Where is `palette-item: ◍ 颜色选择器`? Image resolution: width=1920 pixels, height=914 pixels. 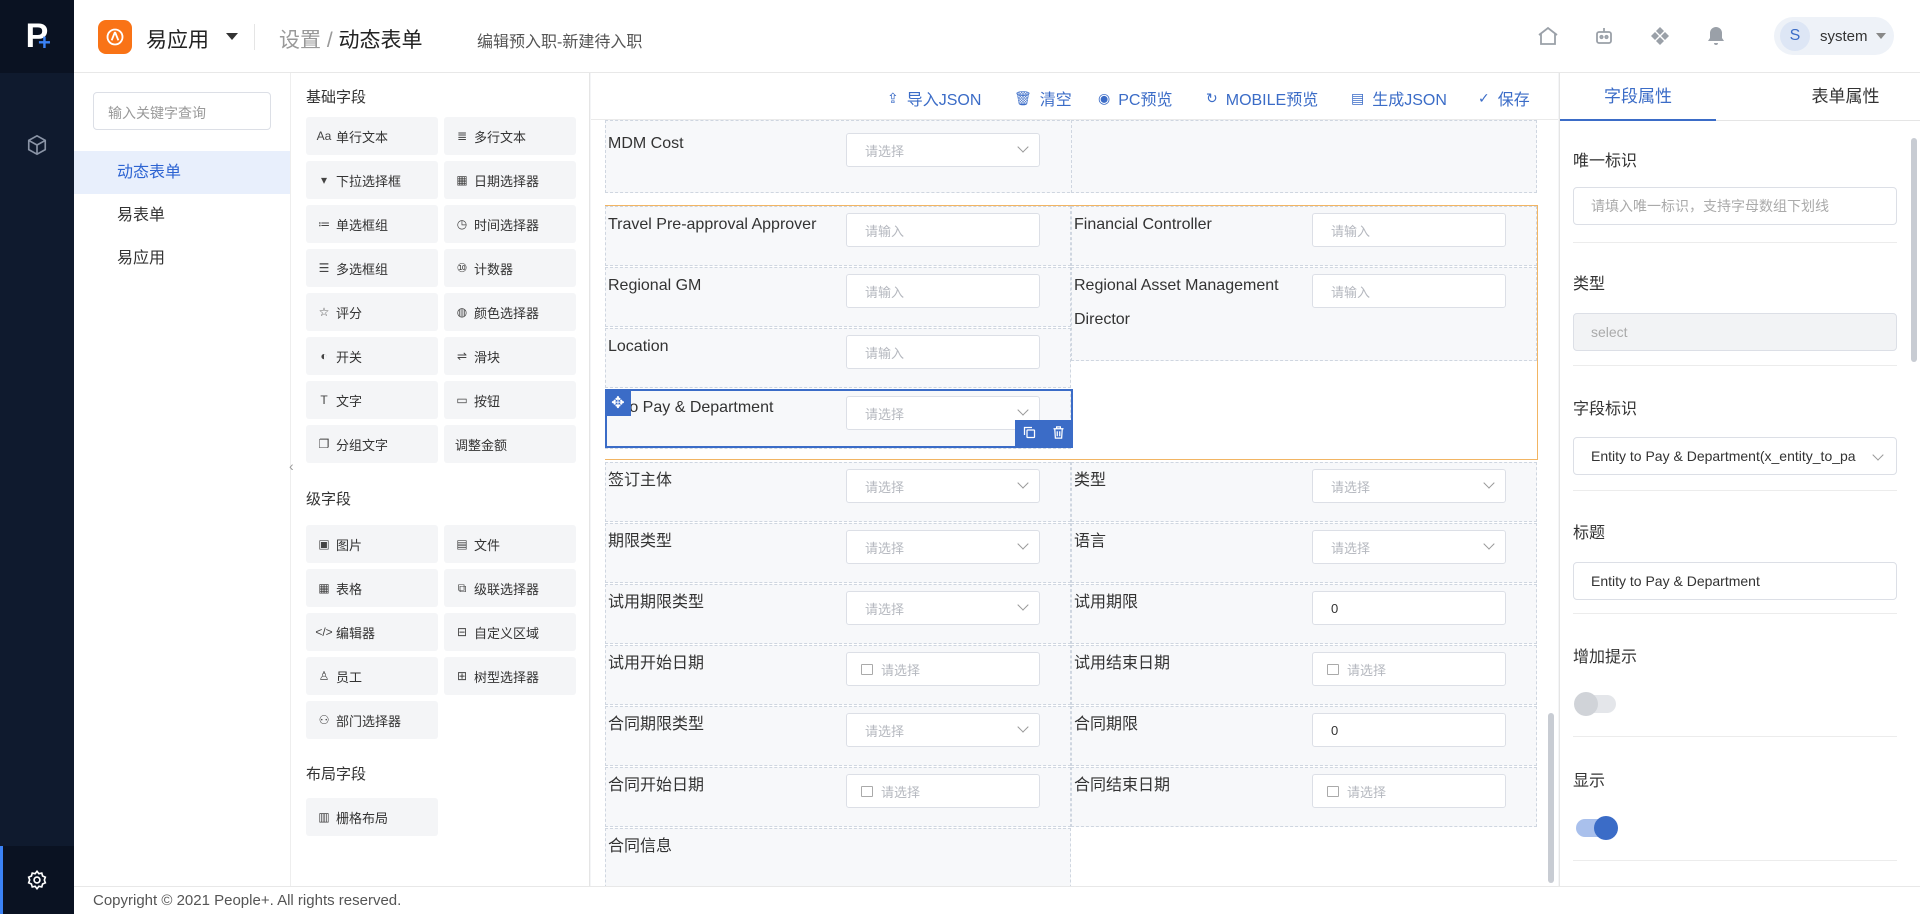 palette-item: ◍ 颜色选择器 is located at coordinates (510, 312).